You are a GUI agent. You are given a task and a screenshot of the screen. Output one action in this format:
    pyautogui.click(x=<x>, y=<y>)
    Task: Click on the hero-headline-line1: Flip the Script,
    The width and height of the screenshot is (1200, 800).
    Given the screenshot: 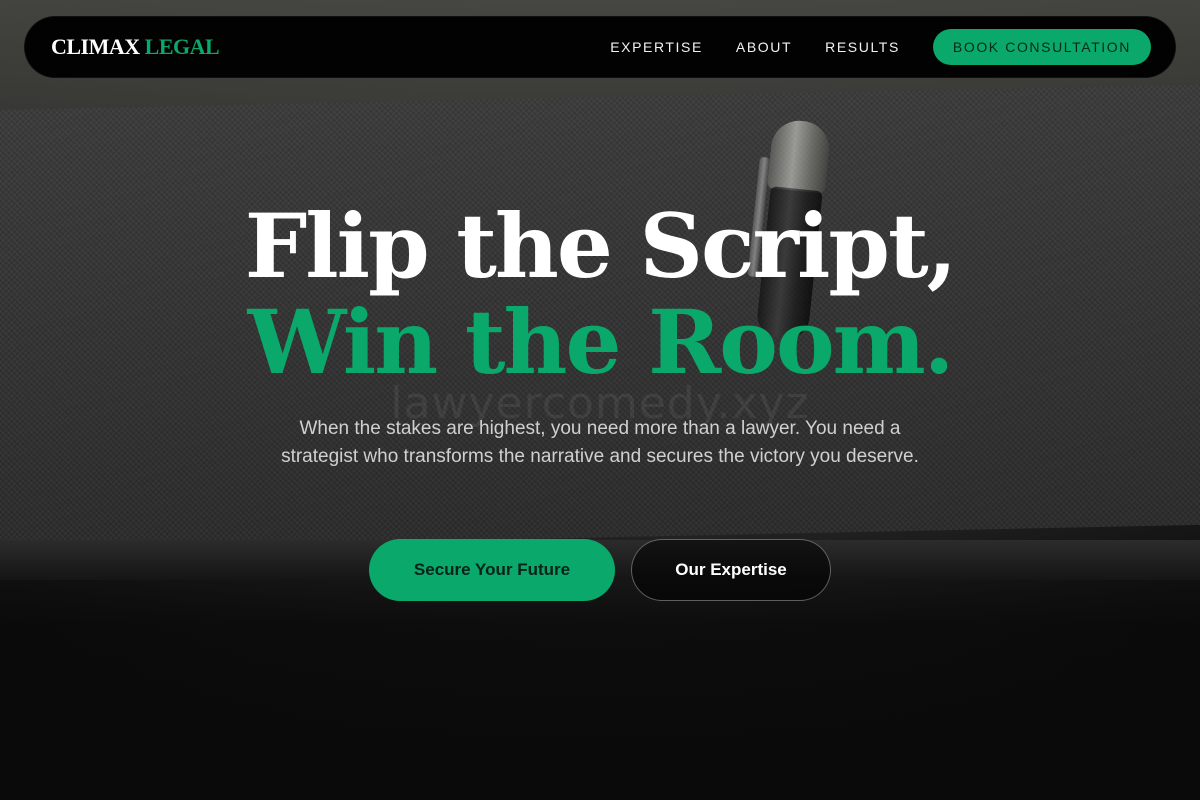 What is the action you would take?
    pyautogui.click(x=601, y=246)
    